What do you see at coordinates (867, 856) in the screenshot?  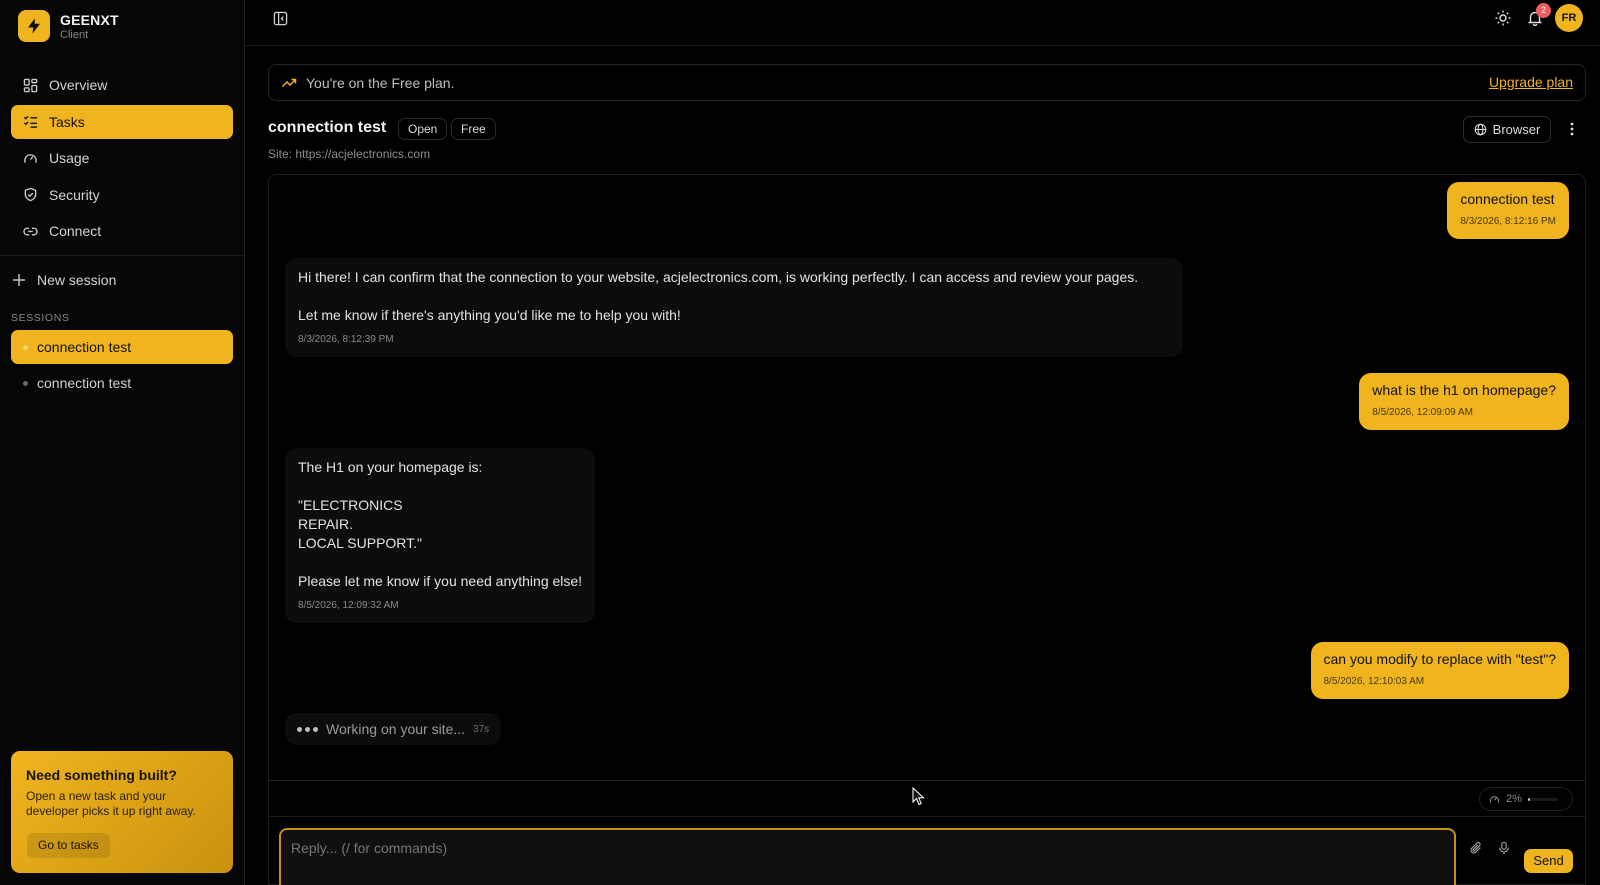 I see `reply-input` at bounding box center [867, 856].